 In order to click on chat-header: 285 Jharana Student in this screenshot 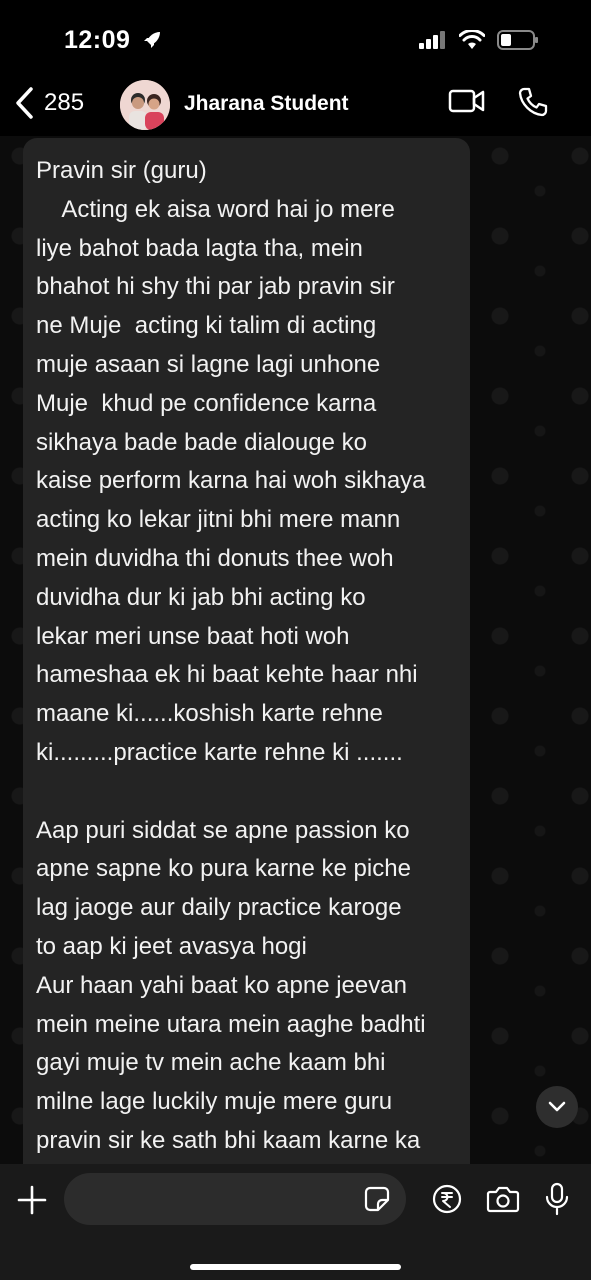, I will do `click(295, 108)`.